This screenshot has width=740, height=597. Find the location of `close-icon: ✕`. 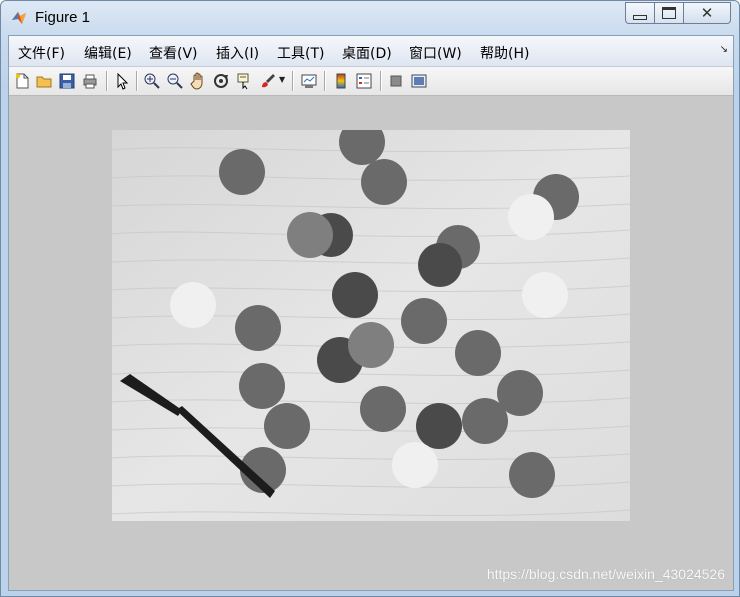

close-icon: ✕ is located at coordinates (707, 13).